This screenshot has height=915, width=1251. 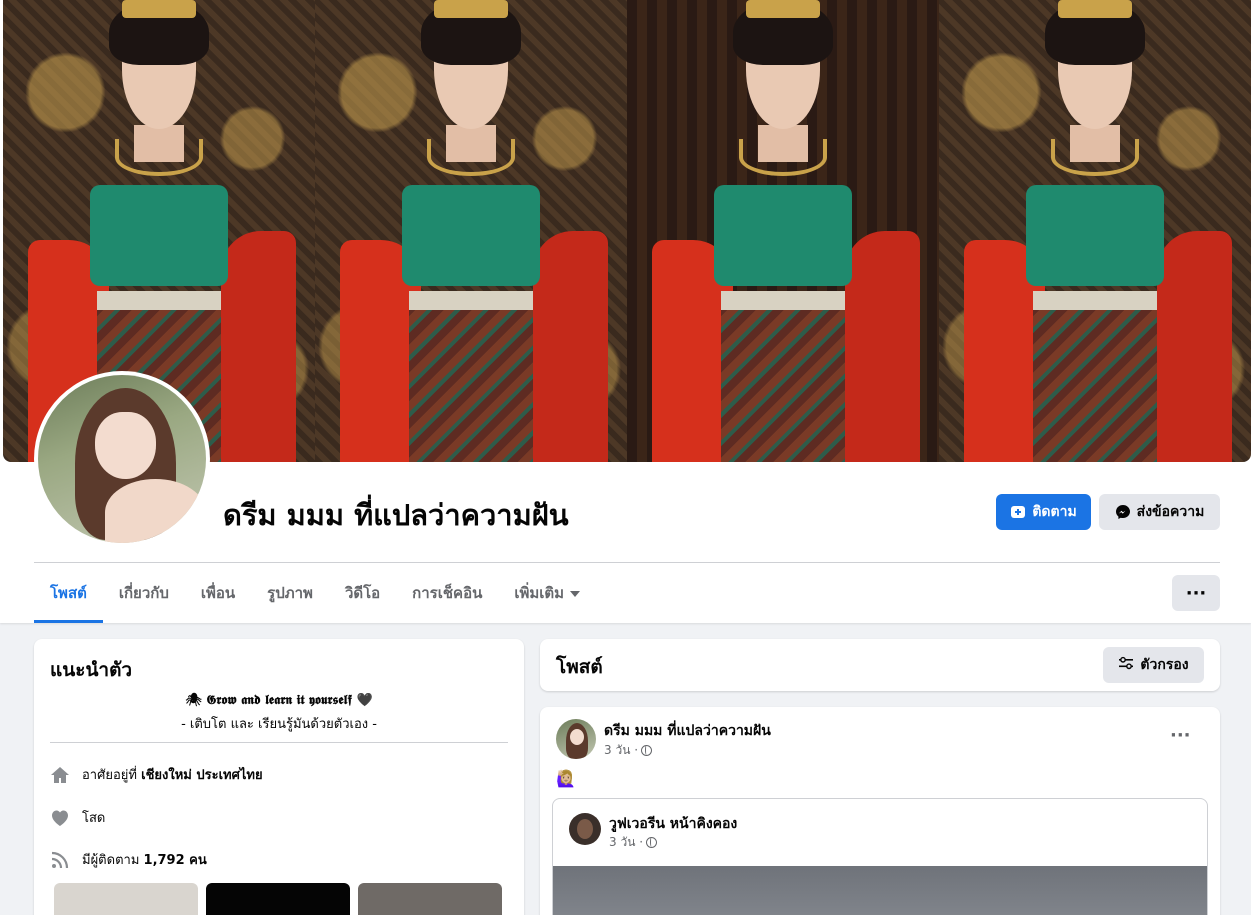 I want to click on profile-more-button: ···, so click(x=1196, y=593).